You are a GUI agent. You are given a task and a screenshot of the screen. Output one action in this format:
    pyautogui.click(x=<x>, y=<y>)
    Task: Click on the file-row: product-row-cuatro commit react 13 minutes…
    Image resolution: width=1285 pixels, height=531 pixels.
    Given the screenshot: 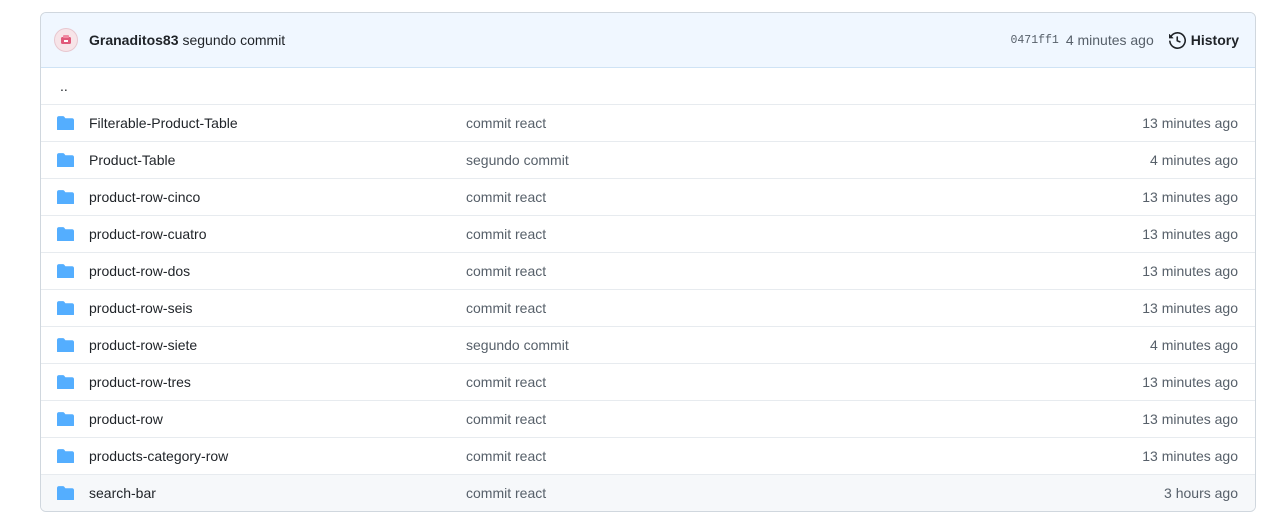 What is the action you would take?
    pyautogui.click(x=648, y=233)
    